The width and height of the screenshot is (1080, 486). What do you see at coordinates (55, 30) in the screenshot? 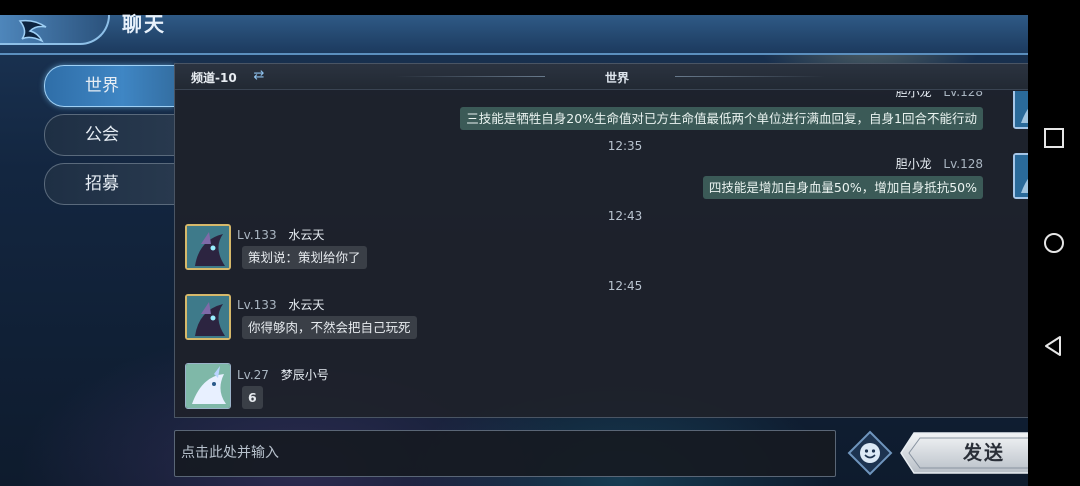
I see `back-button` at bounding box center [55, 30].